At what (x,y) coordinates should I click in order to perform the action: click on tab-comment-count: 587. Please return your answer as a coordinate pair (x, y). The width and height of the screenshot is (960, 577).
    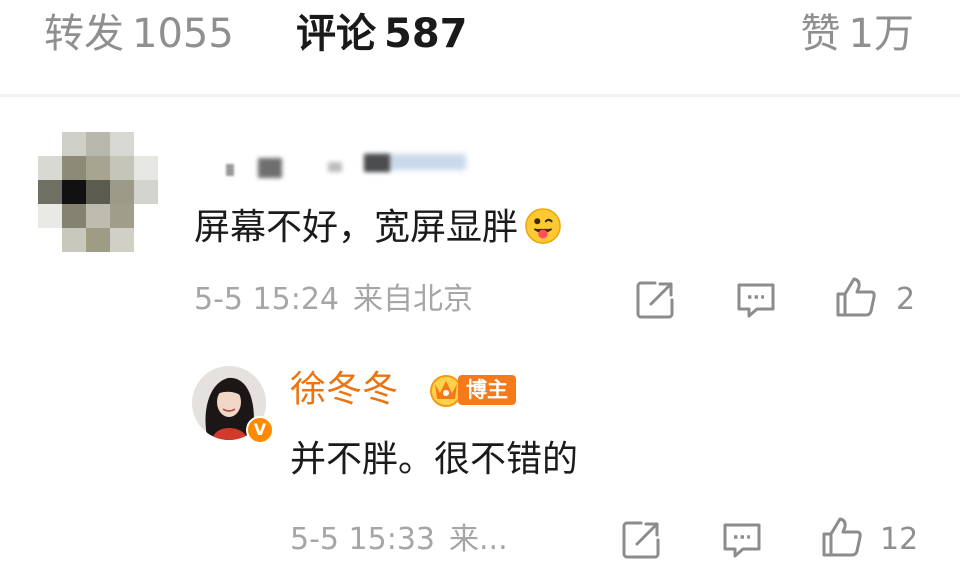
    Looking at the image, I should click on (426, 34).